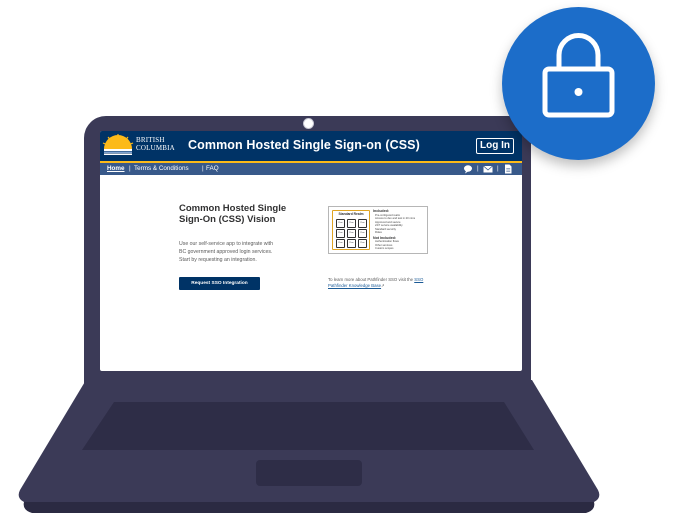 This screenshot has height=530, width=674. Describe the element at coordinates (384, 237) in the screenshot. I see `not-included-heading: Not Included:` at that location.